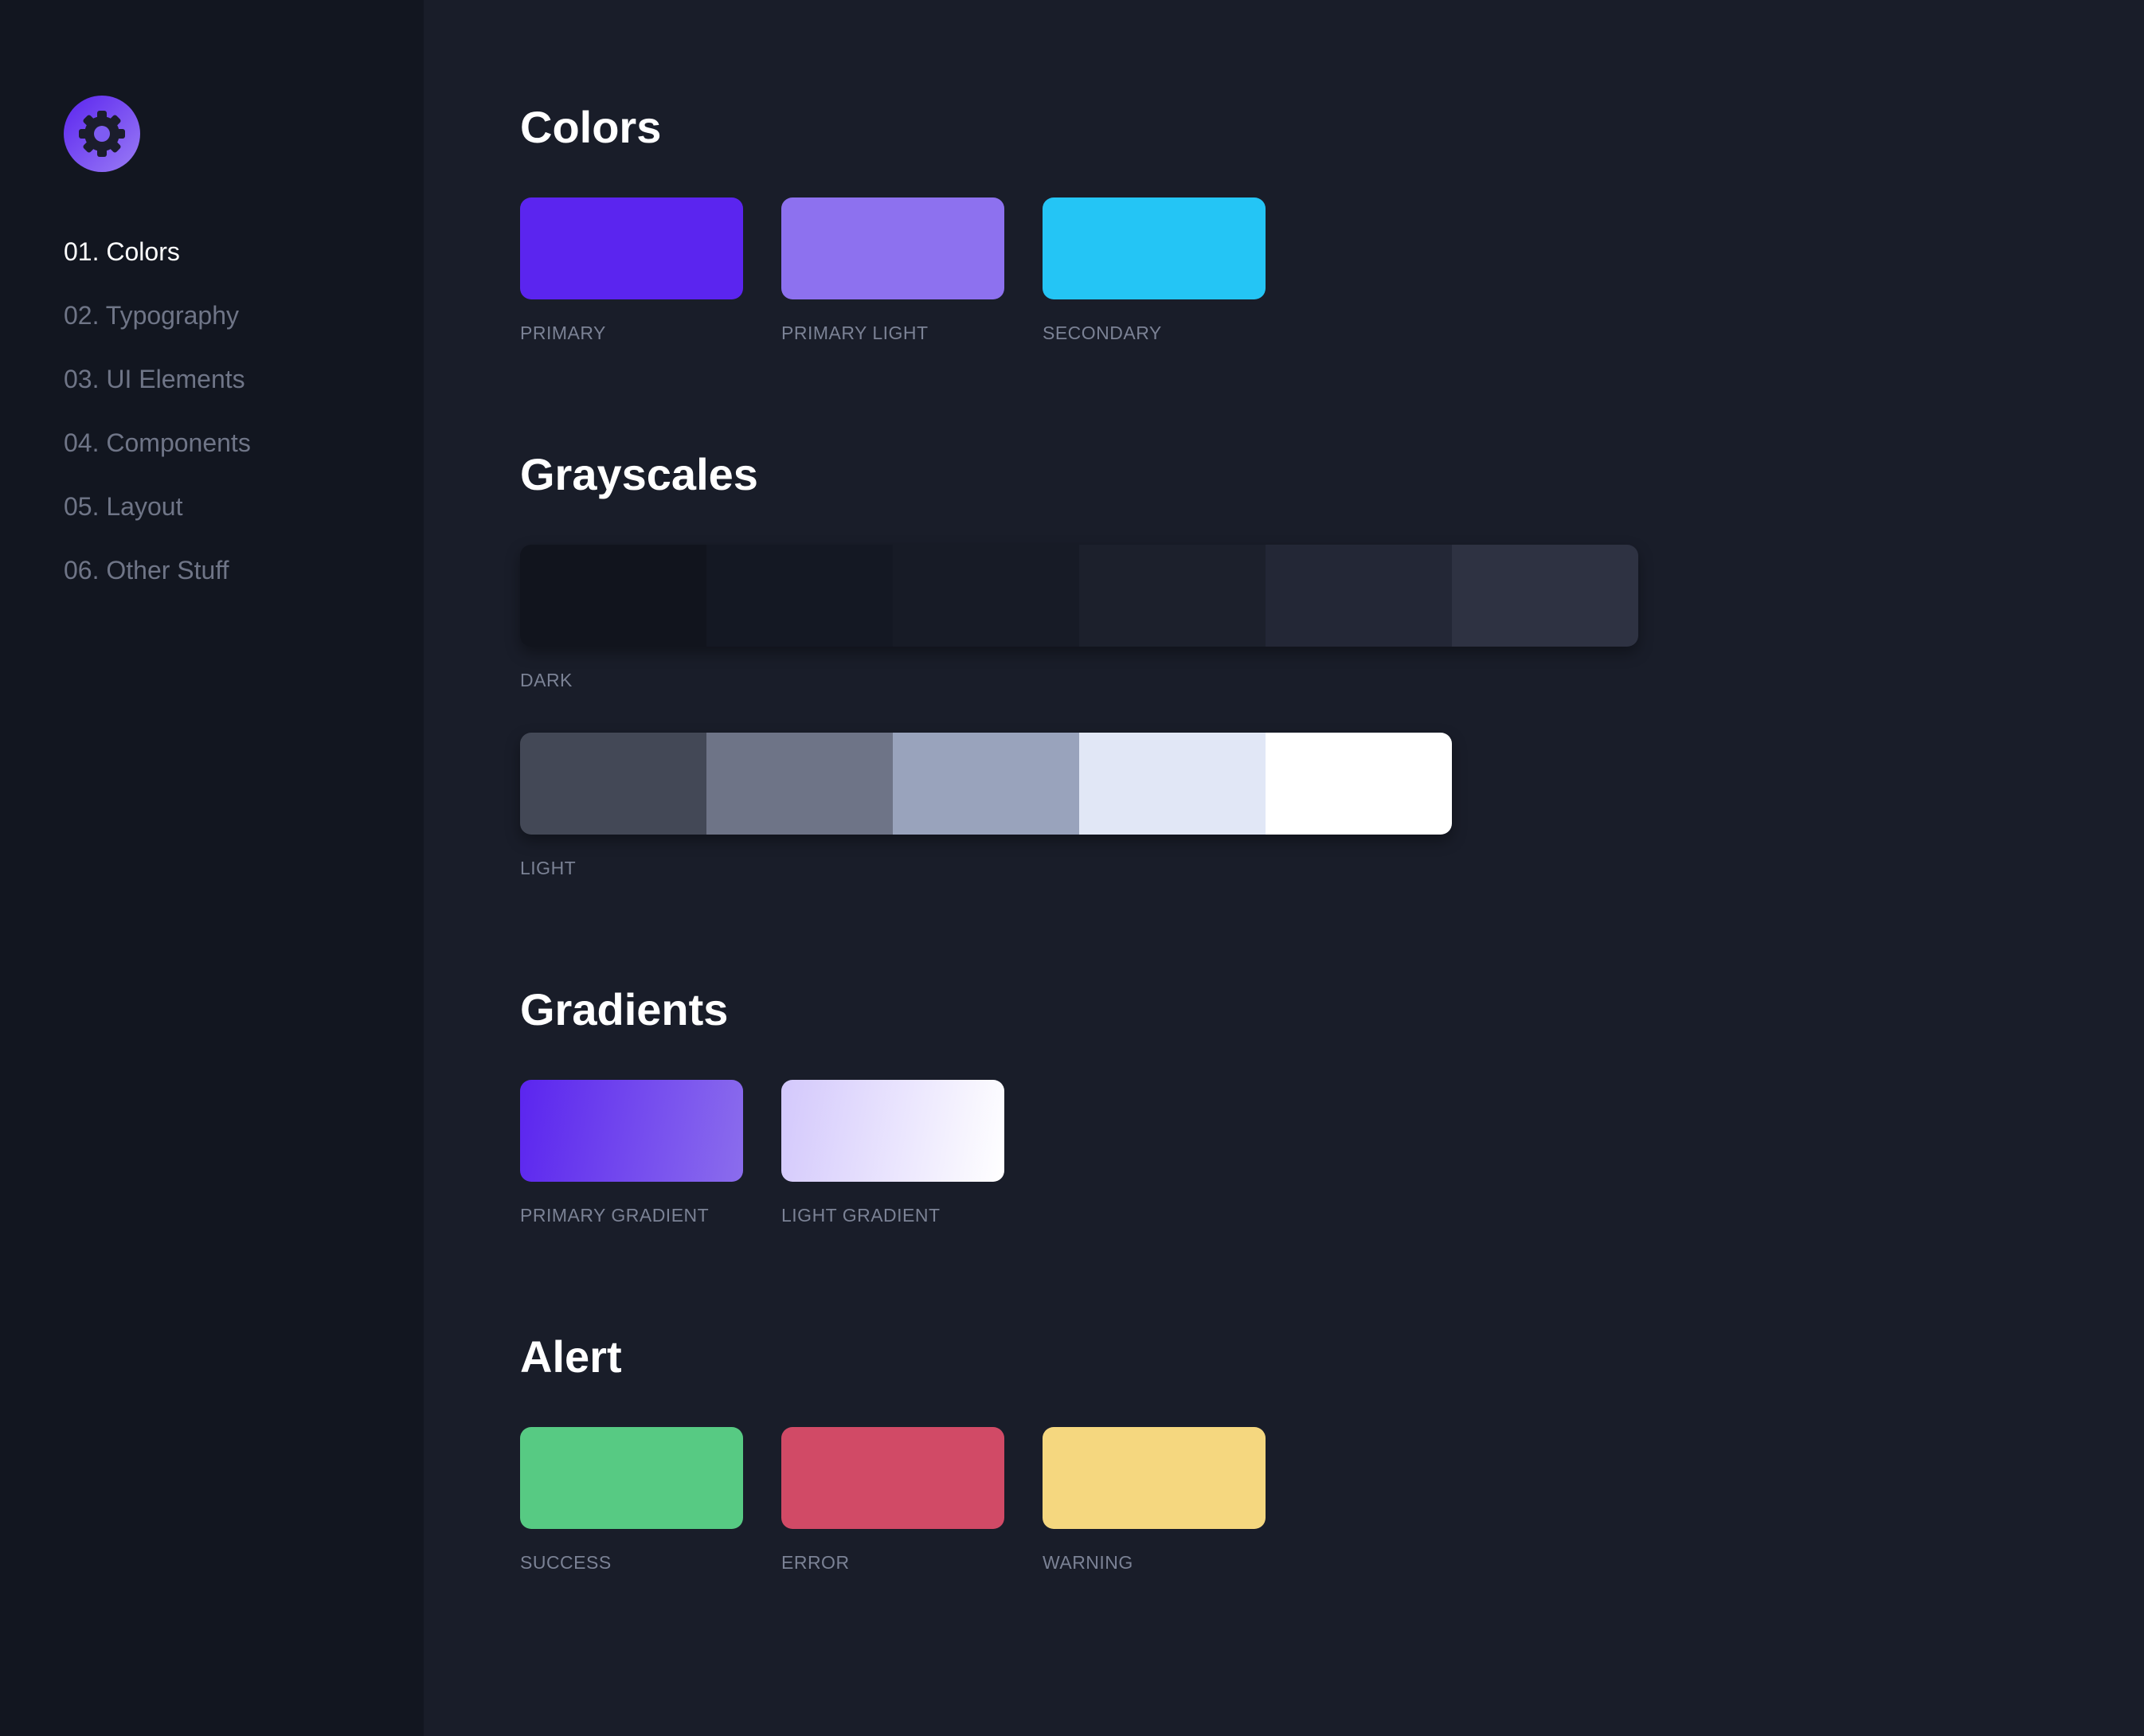 Image resolution: width=2144 pixels, height=1736 pixels. What do you see at coordinates (615, 1215) in the screenshot?
I see `primary-gradient-label: PRIMARY GRADIENT` at bounding box center [615, 1215].